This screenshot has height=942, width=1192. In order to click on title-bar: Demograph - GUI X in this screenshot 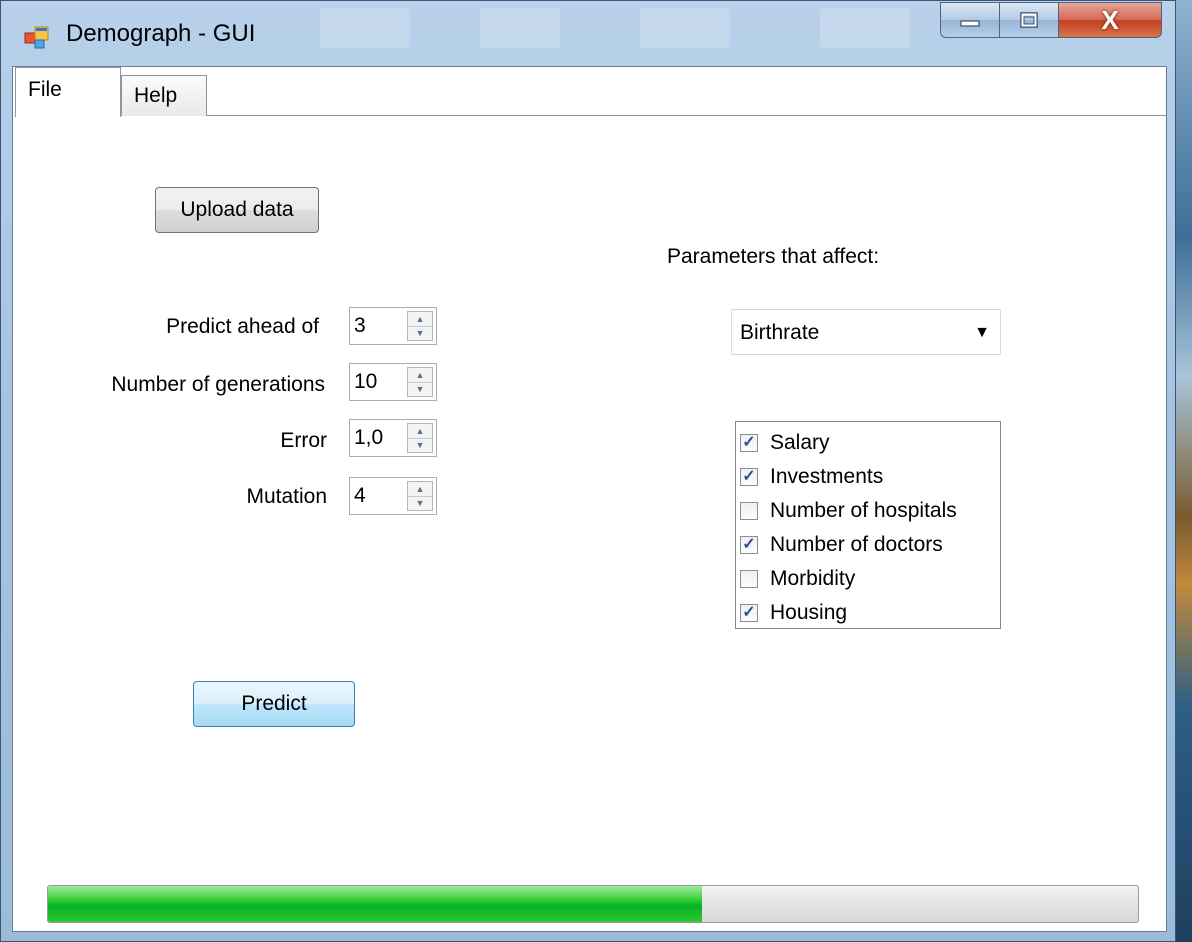, I will do `click(588, 31)`.